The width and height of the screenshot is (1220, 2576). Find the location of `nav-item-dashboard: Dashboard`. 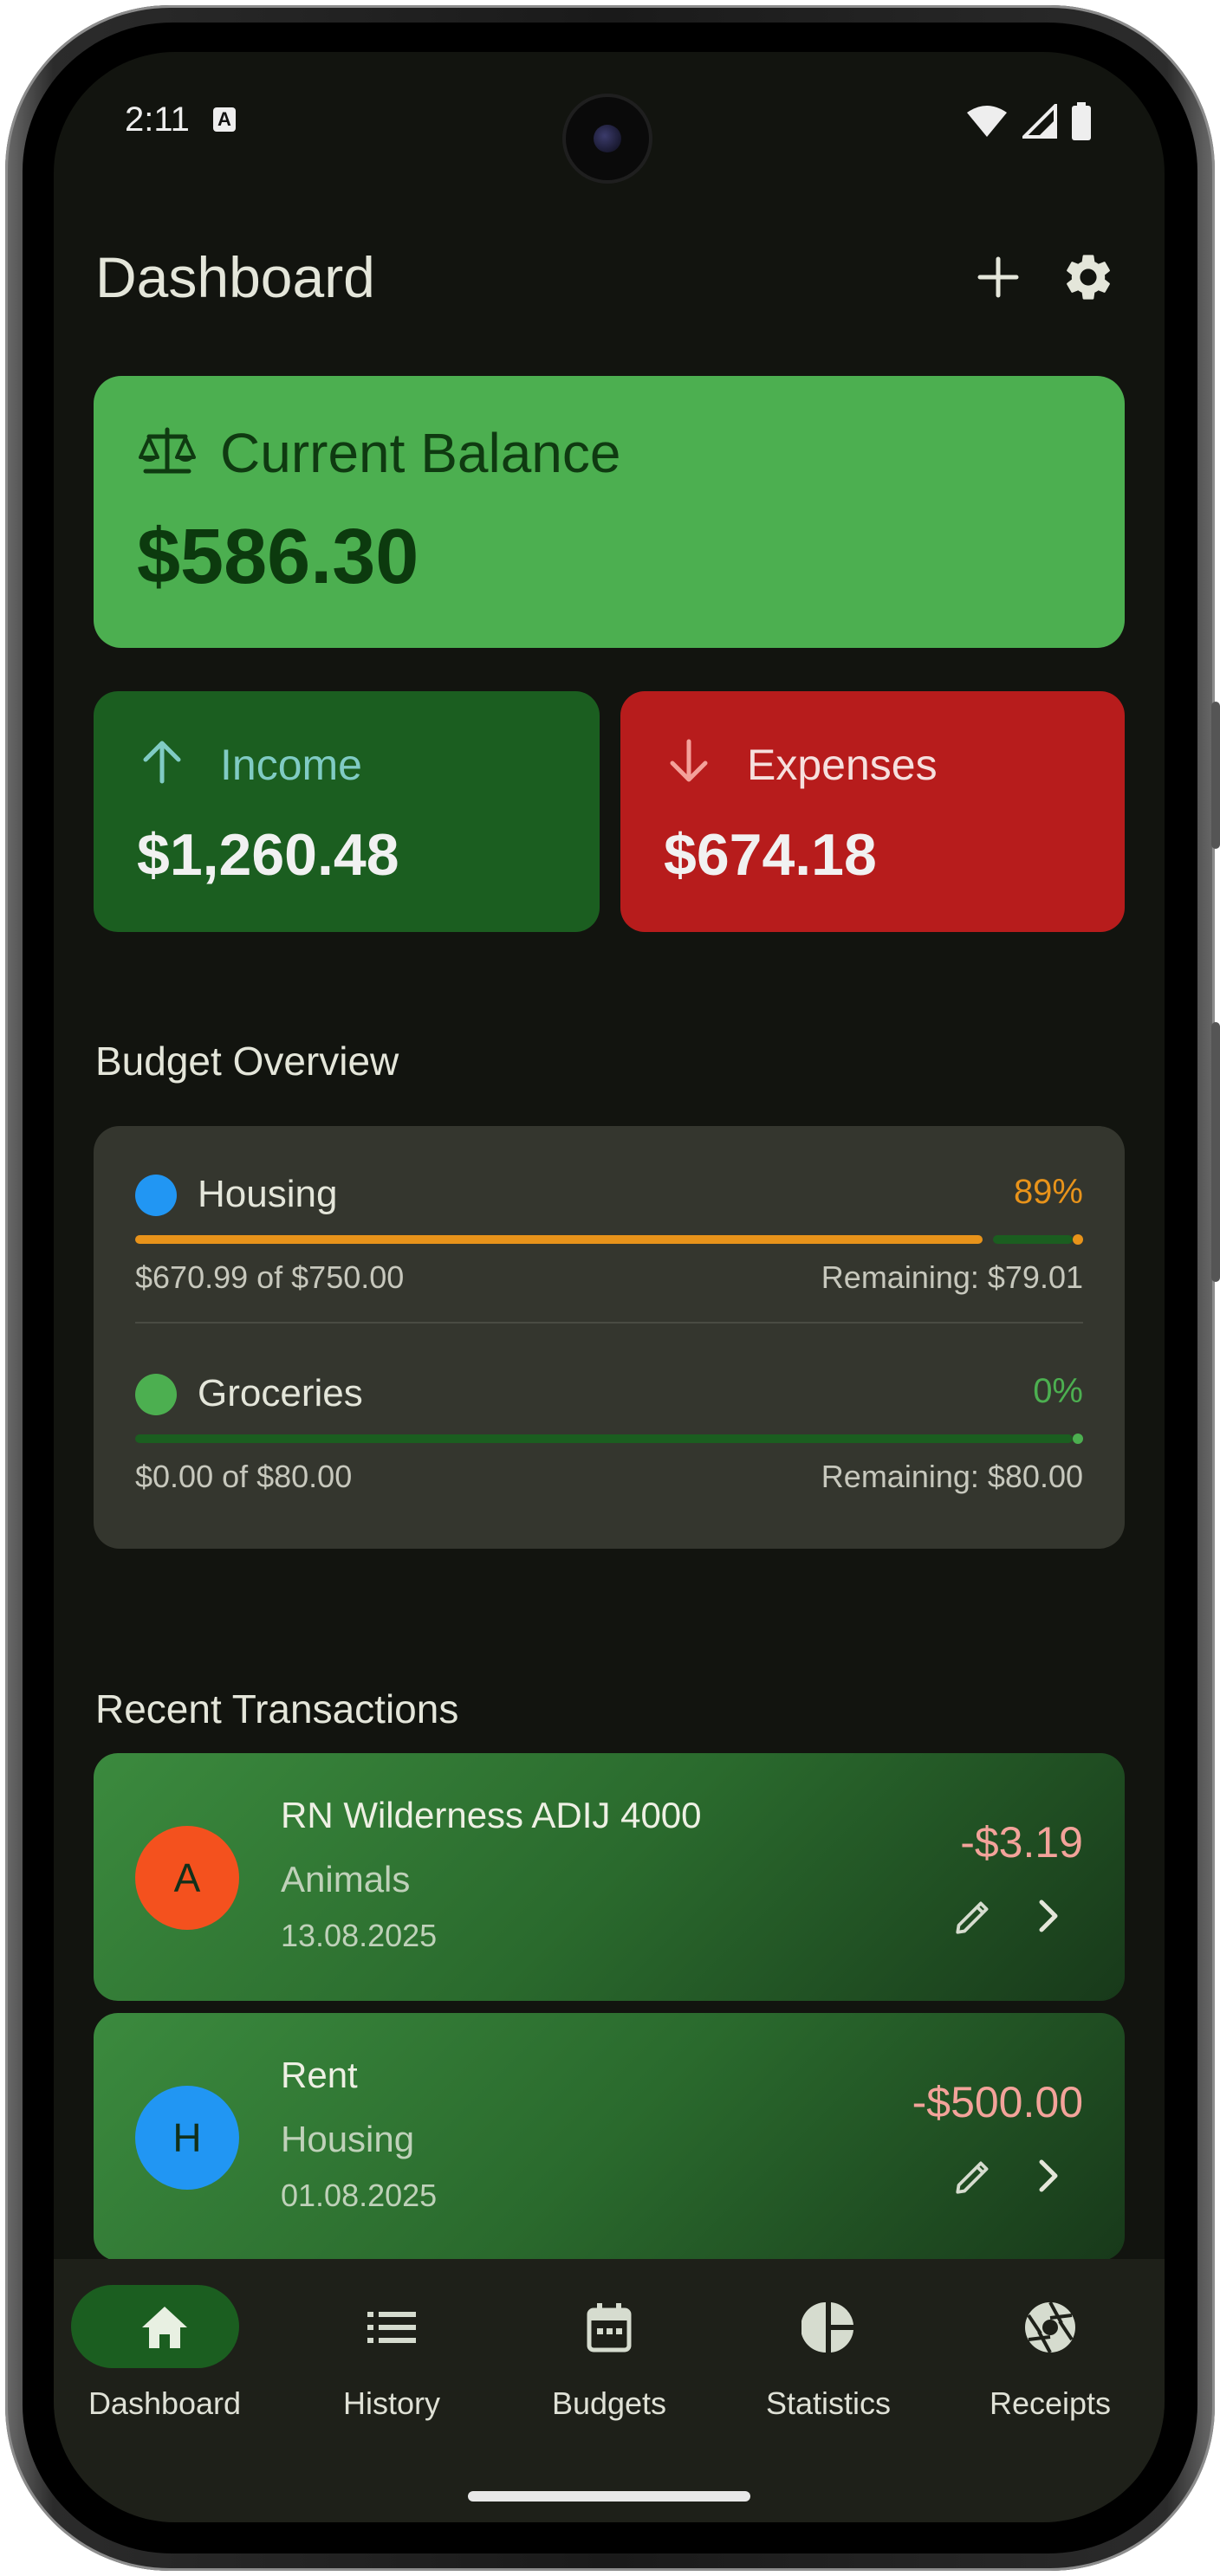

nav-item-dashboard: Dashboard is located at coordinates (165, 2363).